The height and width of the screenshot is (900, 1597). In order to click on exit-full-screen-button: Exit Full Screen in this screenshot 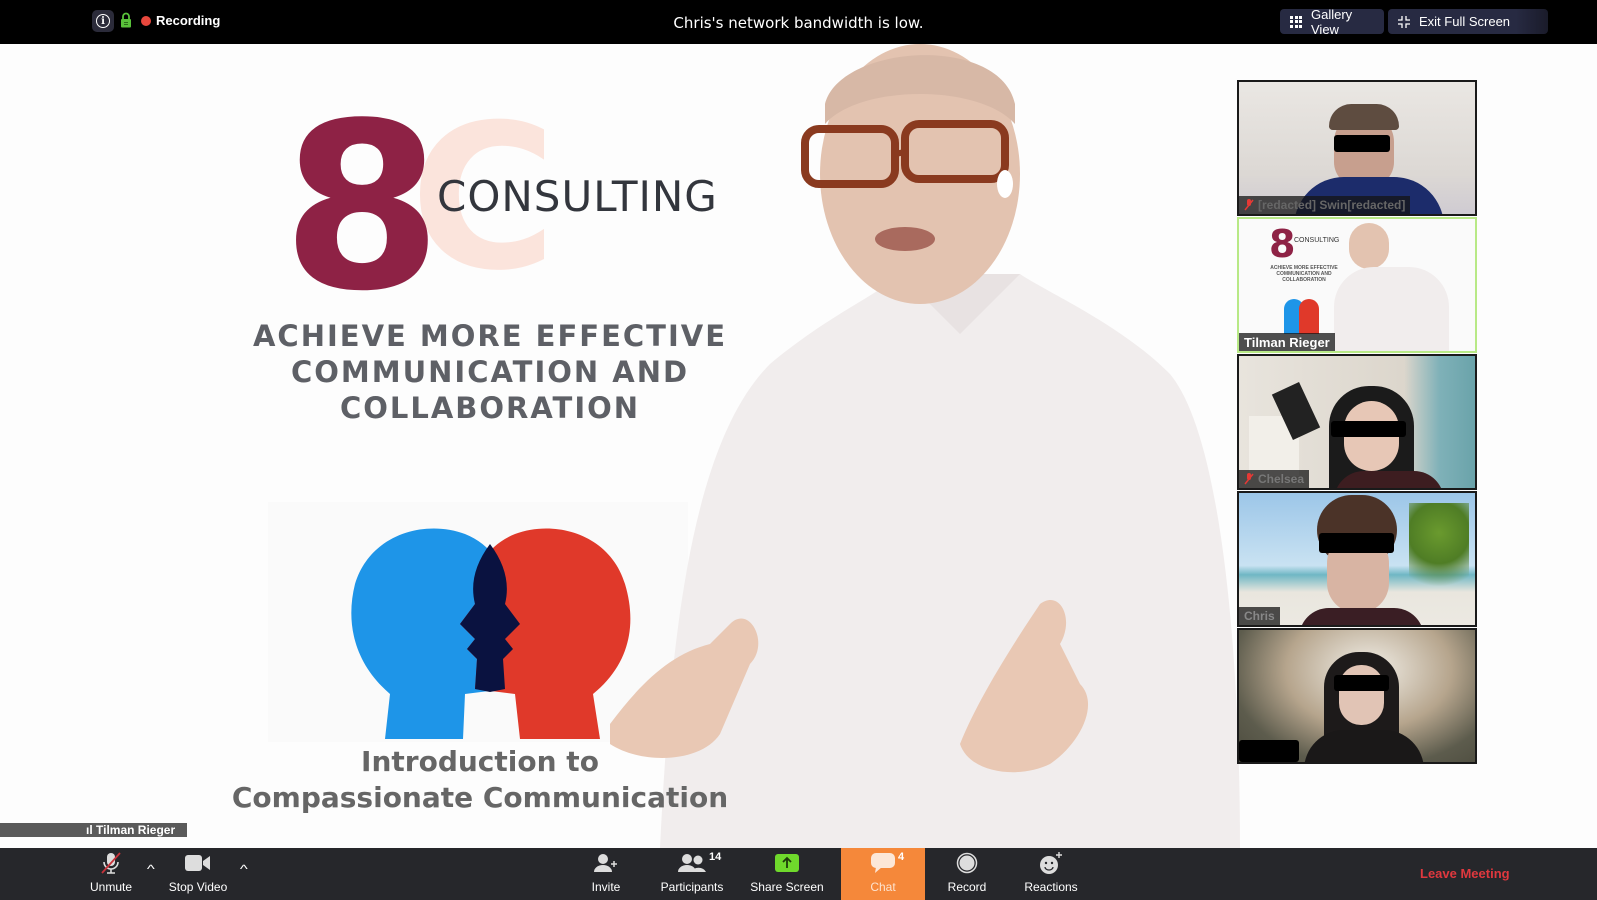, I will do `click(1468, 21)`.